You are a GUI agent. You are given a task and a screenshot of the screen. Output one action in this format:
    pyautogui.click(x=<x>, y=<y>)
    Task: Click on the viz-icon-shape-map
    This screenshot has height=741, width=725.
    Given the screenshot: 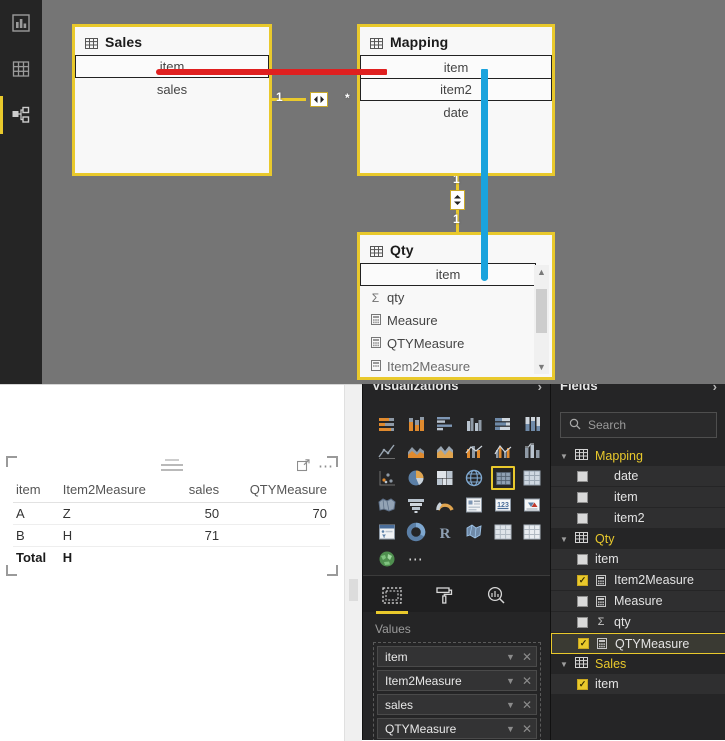 What is the action you would take?
    pyautogui.click(x=474, y=532)
    